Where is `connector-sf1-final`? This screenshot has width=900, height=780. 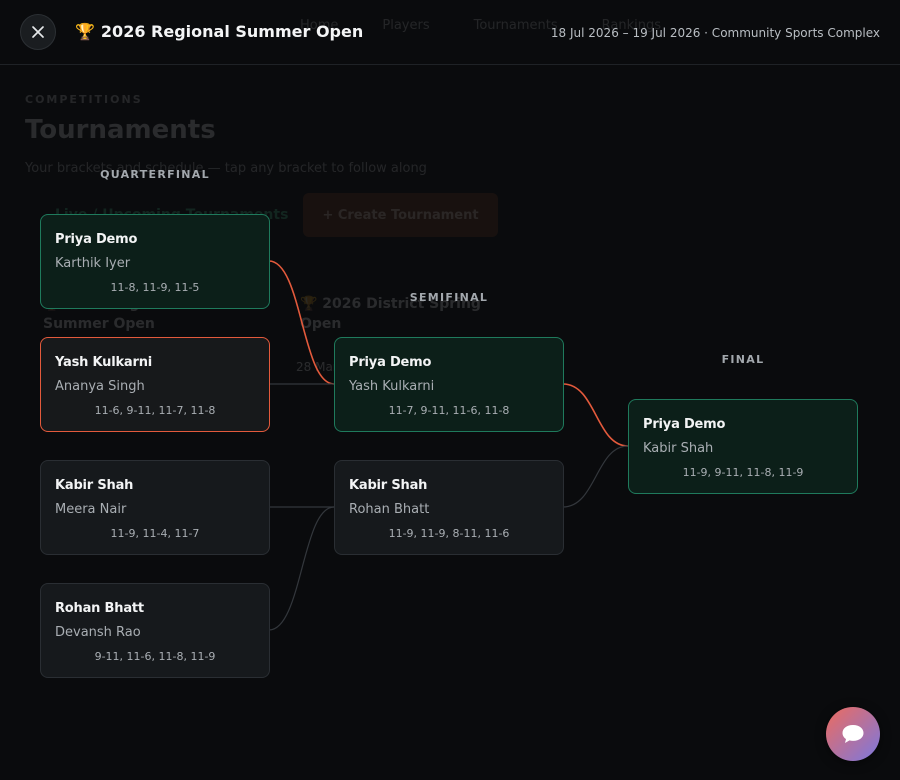
connector-sf1-final is located at coordinates (595, 415).